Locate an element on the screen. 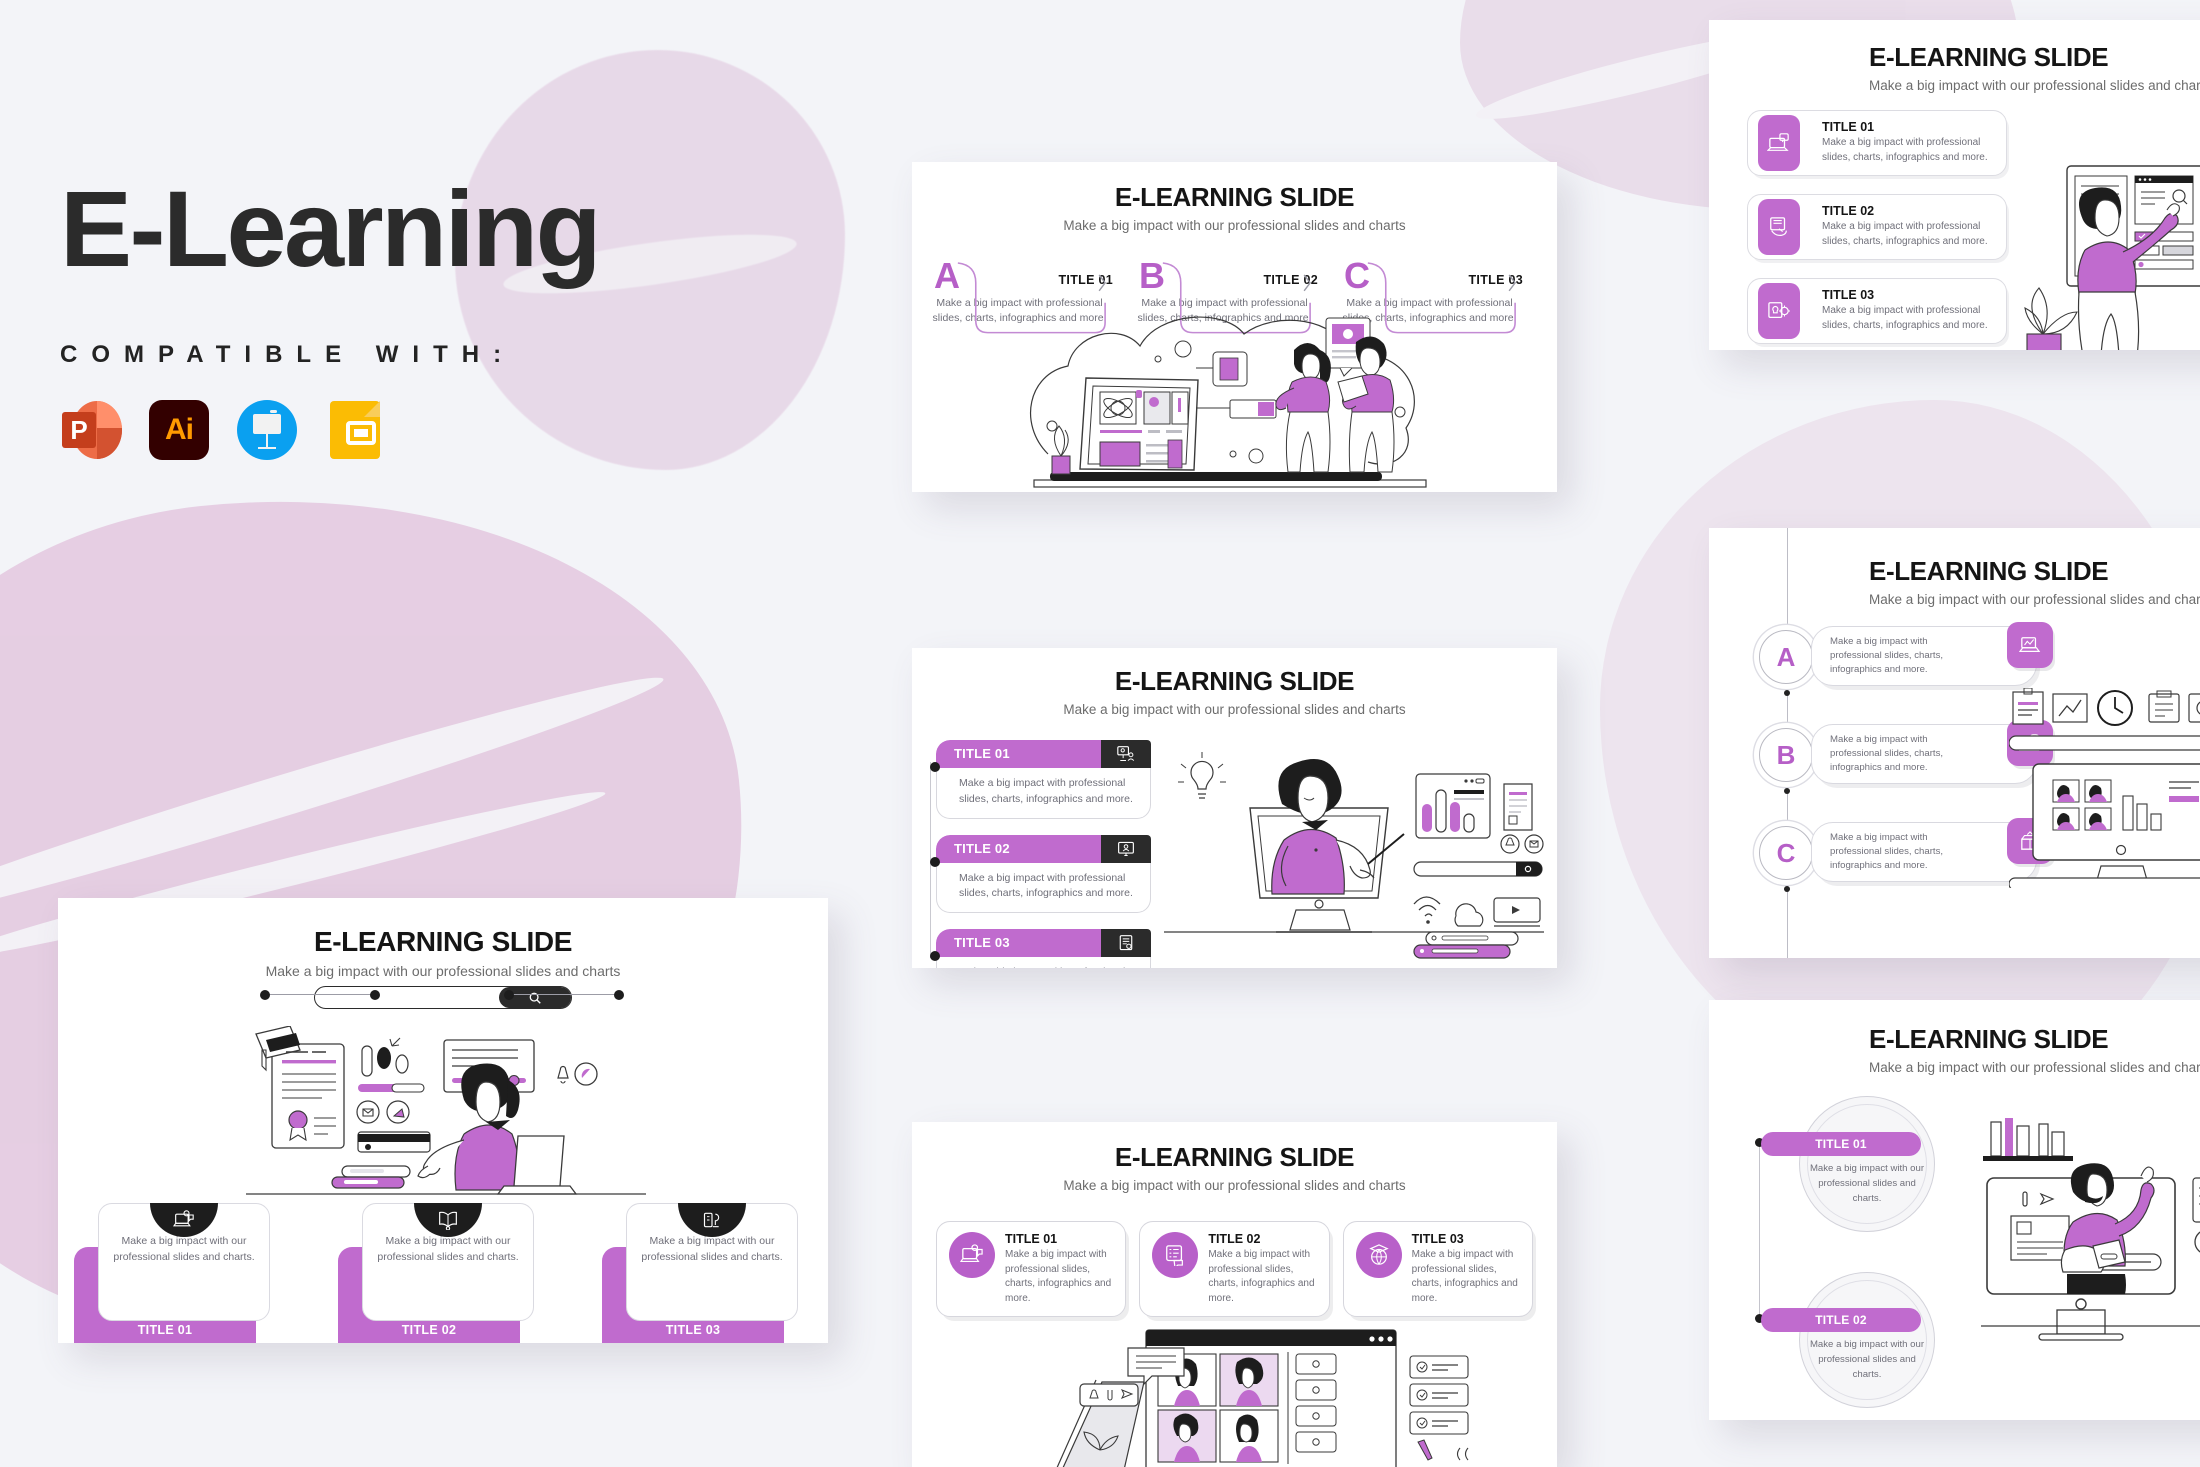 Image resolution: width=2200 pixels, height=1467 pixels. slide1-step-b-title: TITLE 02 is located at coordinates (1290, 280).